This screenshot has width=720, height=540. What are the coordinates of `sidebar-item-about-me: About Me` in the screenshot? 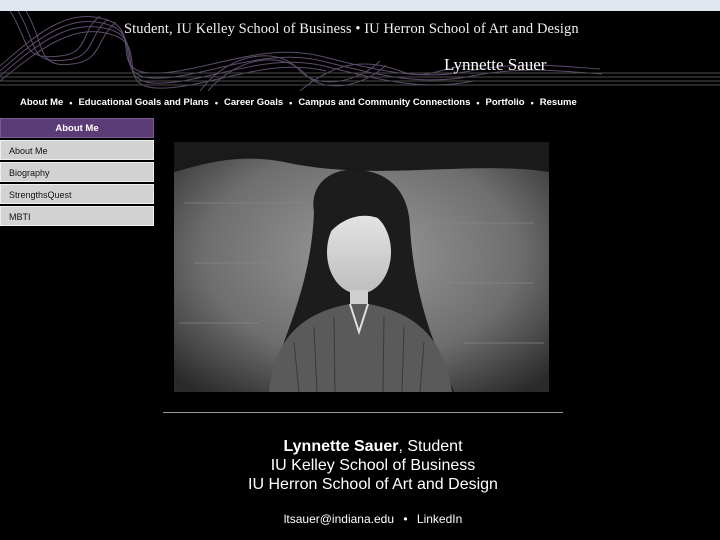 It's located at (77, 150).